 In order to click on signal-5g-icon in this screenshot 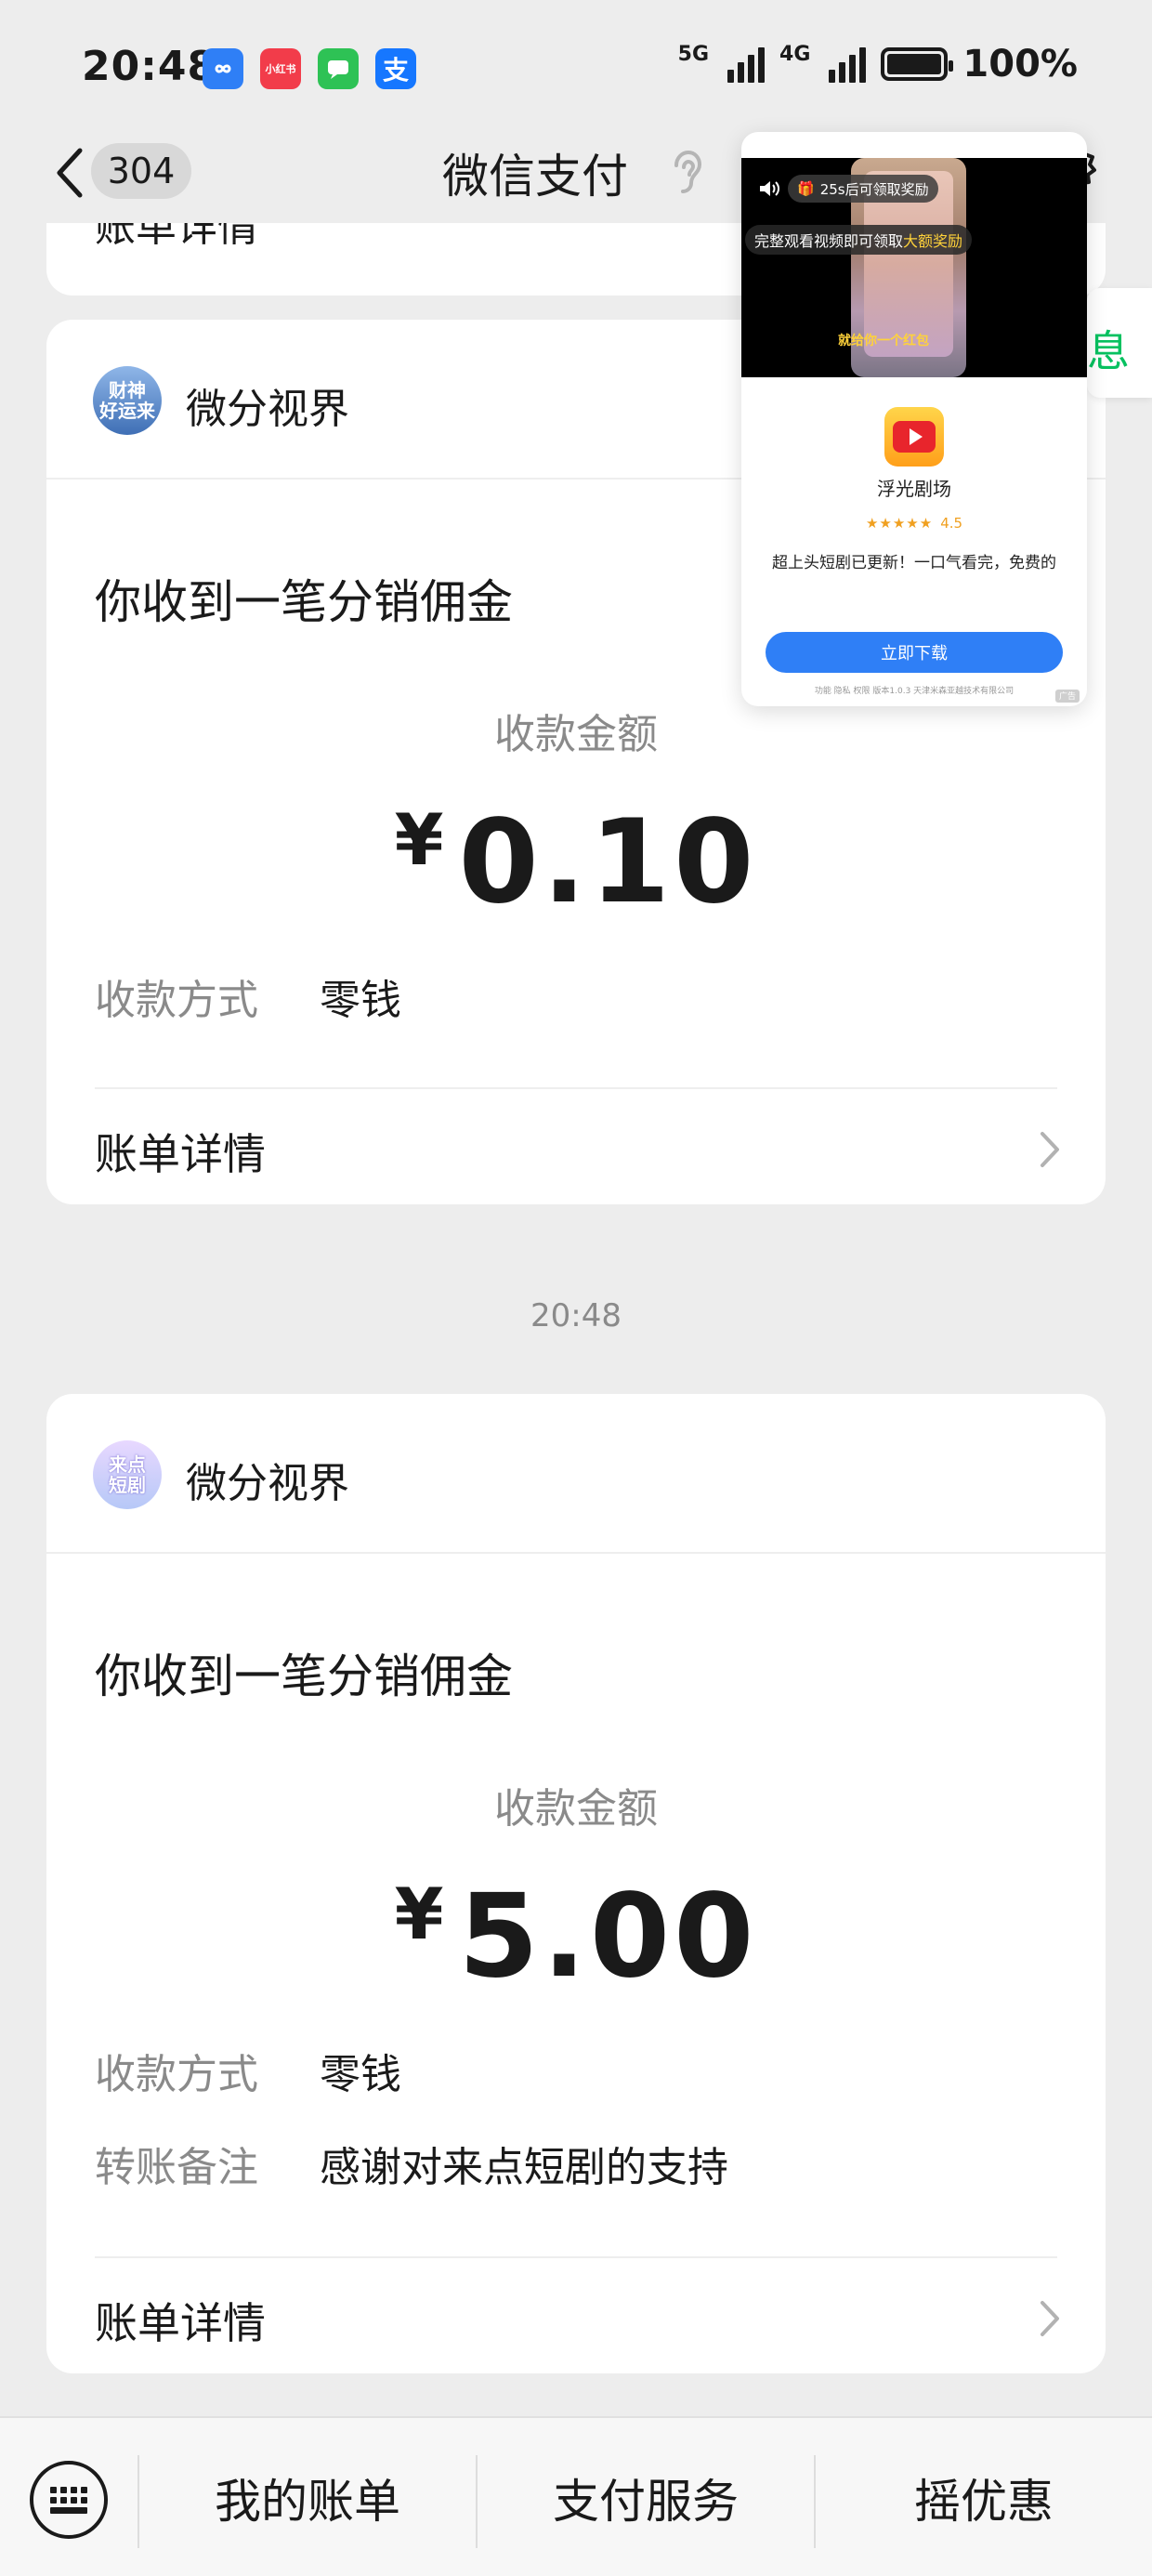, I will do `click(746, 64)`.